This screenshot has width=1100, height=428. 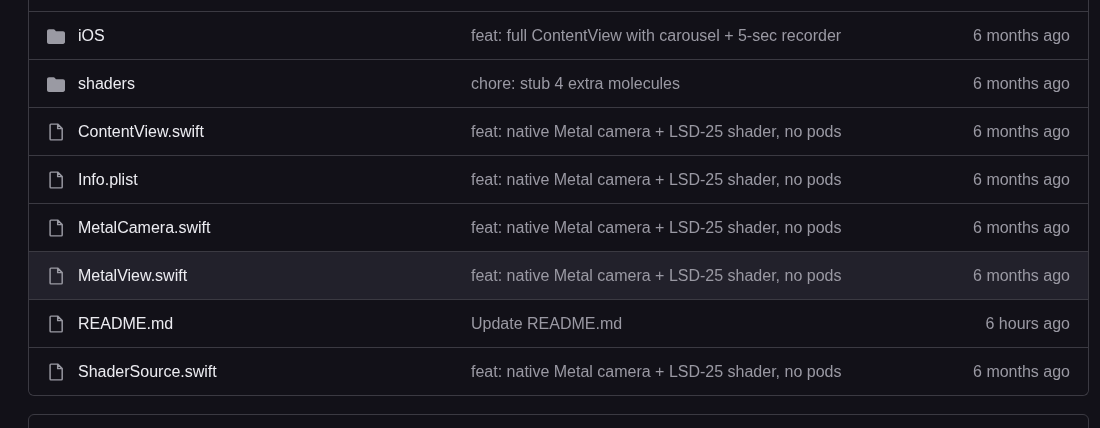 I want to click on commit-age: 6 hours ago, so click(x=1027, y=323).